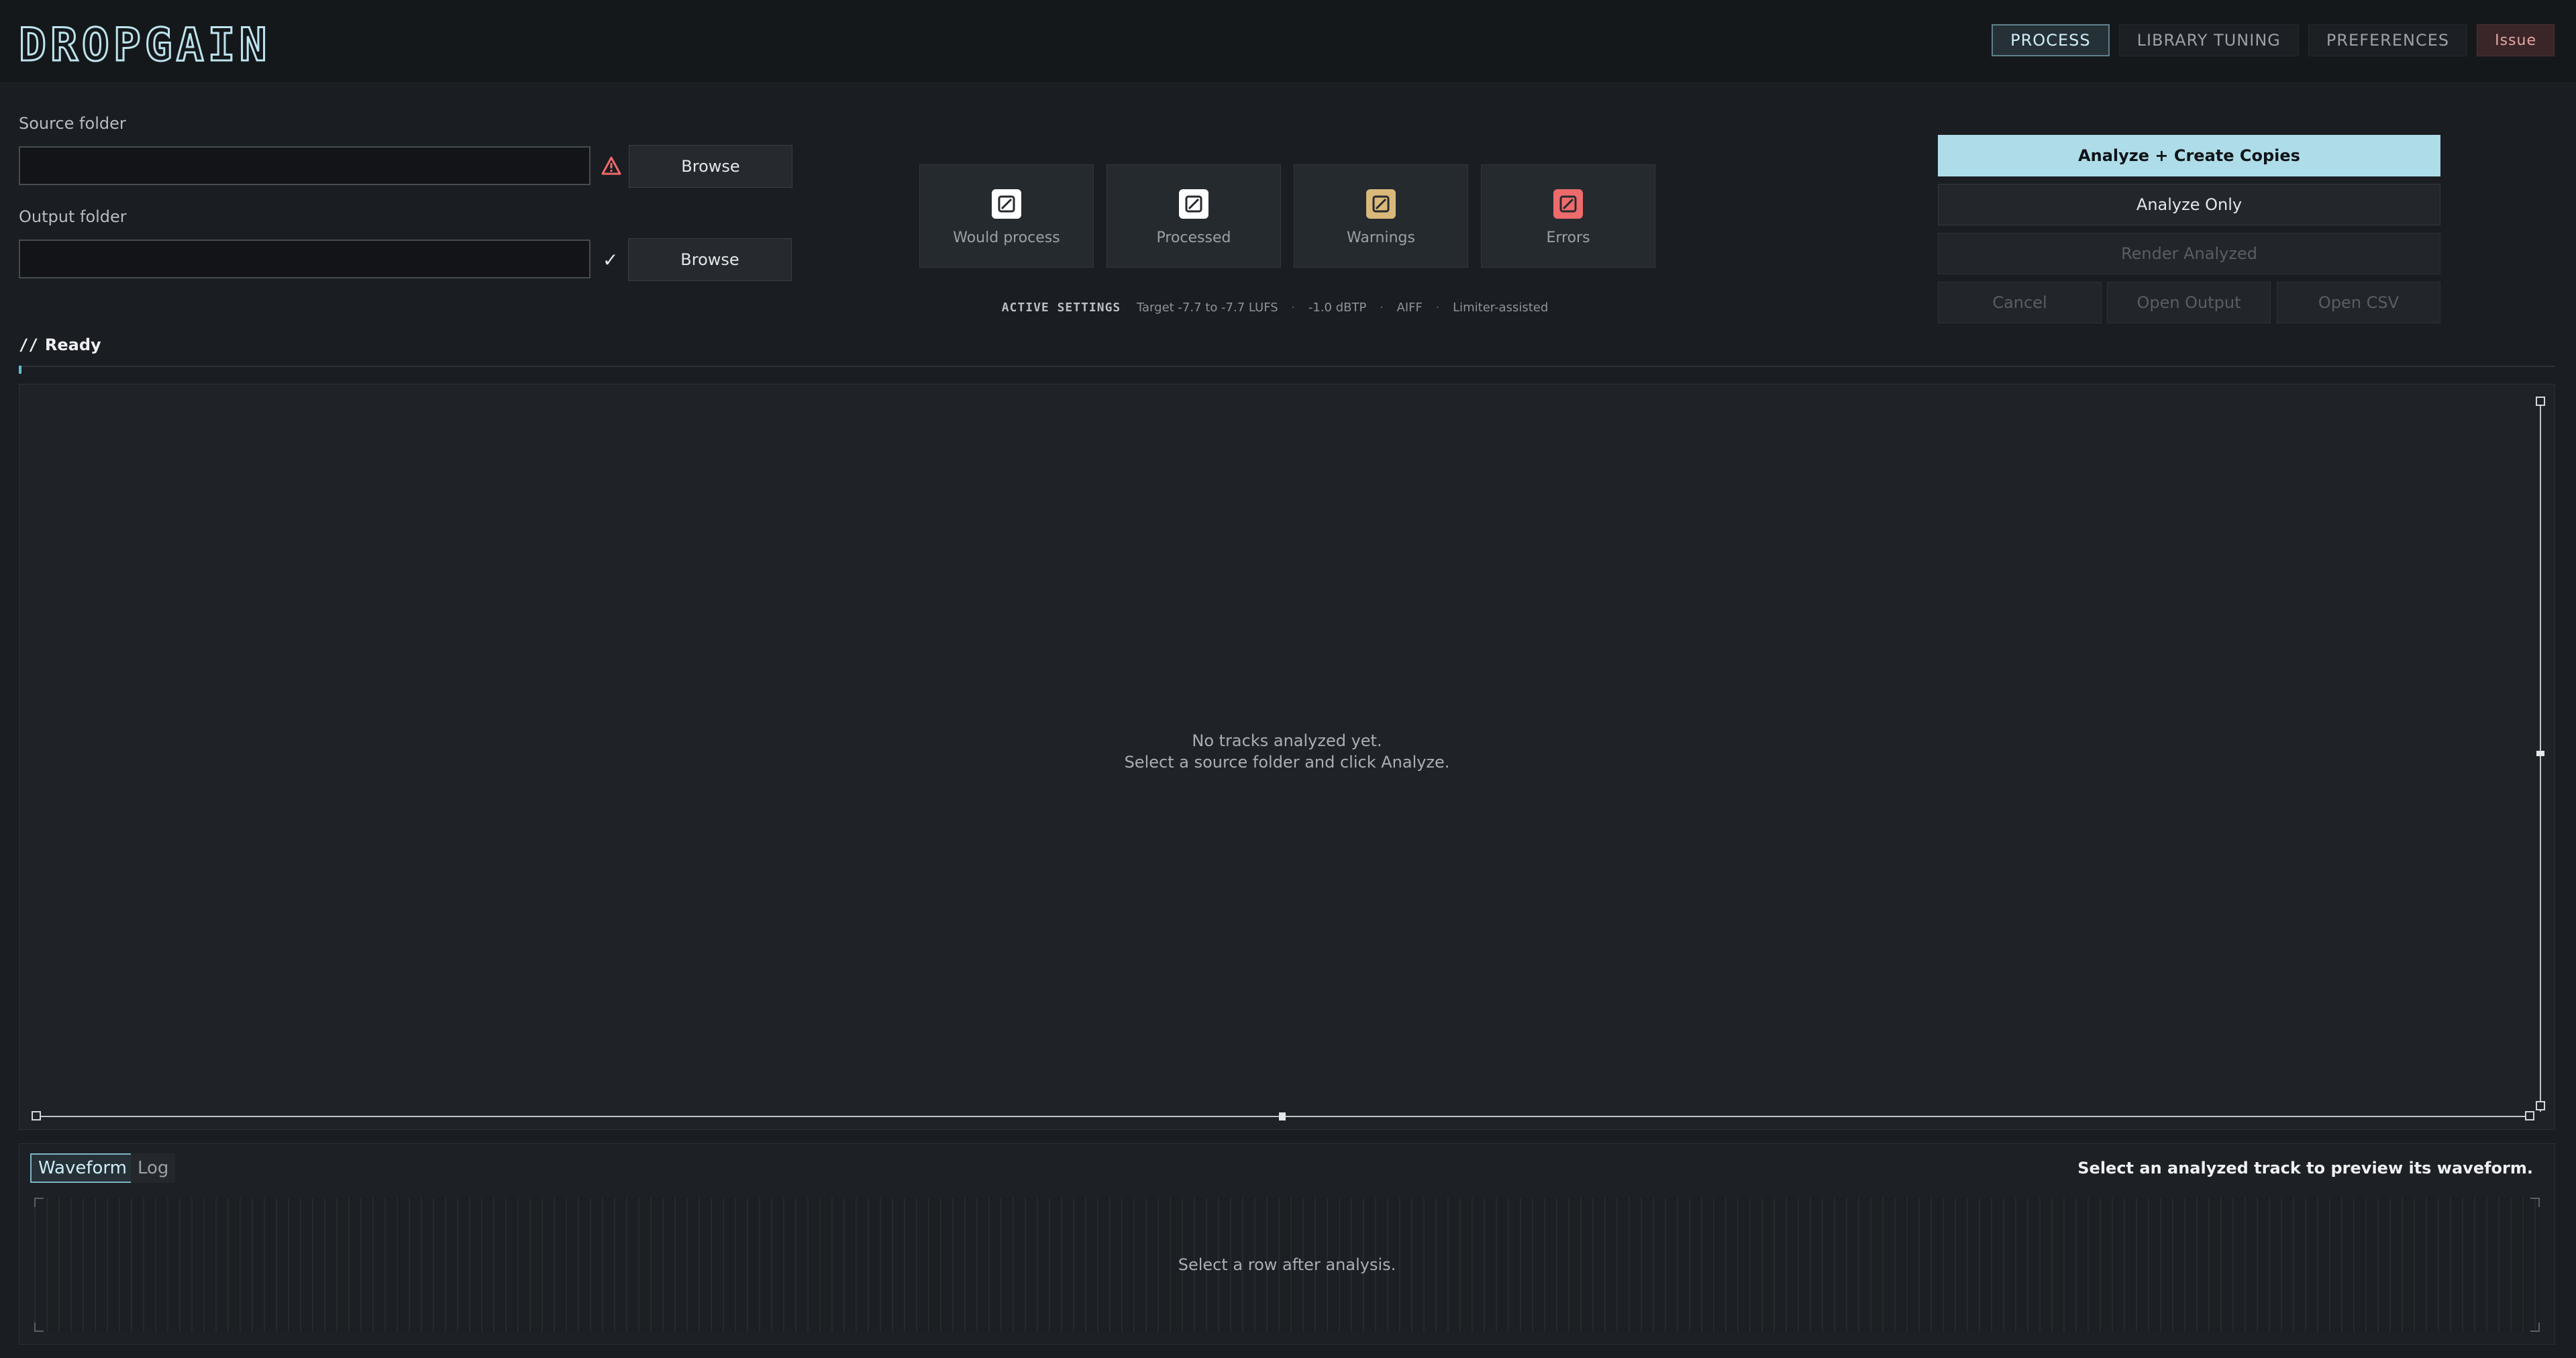  Describe the element at coordinates (82, 1168) in the screenshot. I see `tab-waveform: Waveform` at that location.